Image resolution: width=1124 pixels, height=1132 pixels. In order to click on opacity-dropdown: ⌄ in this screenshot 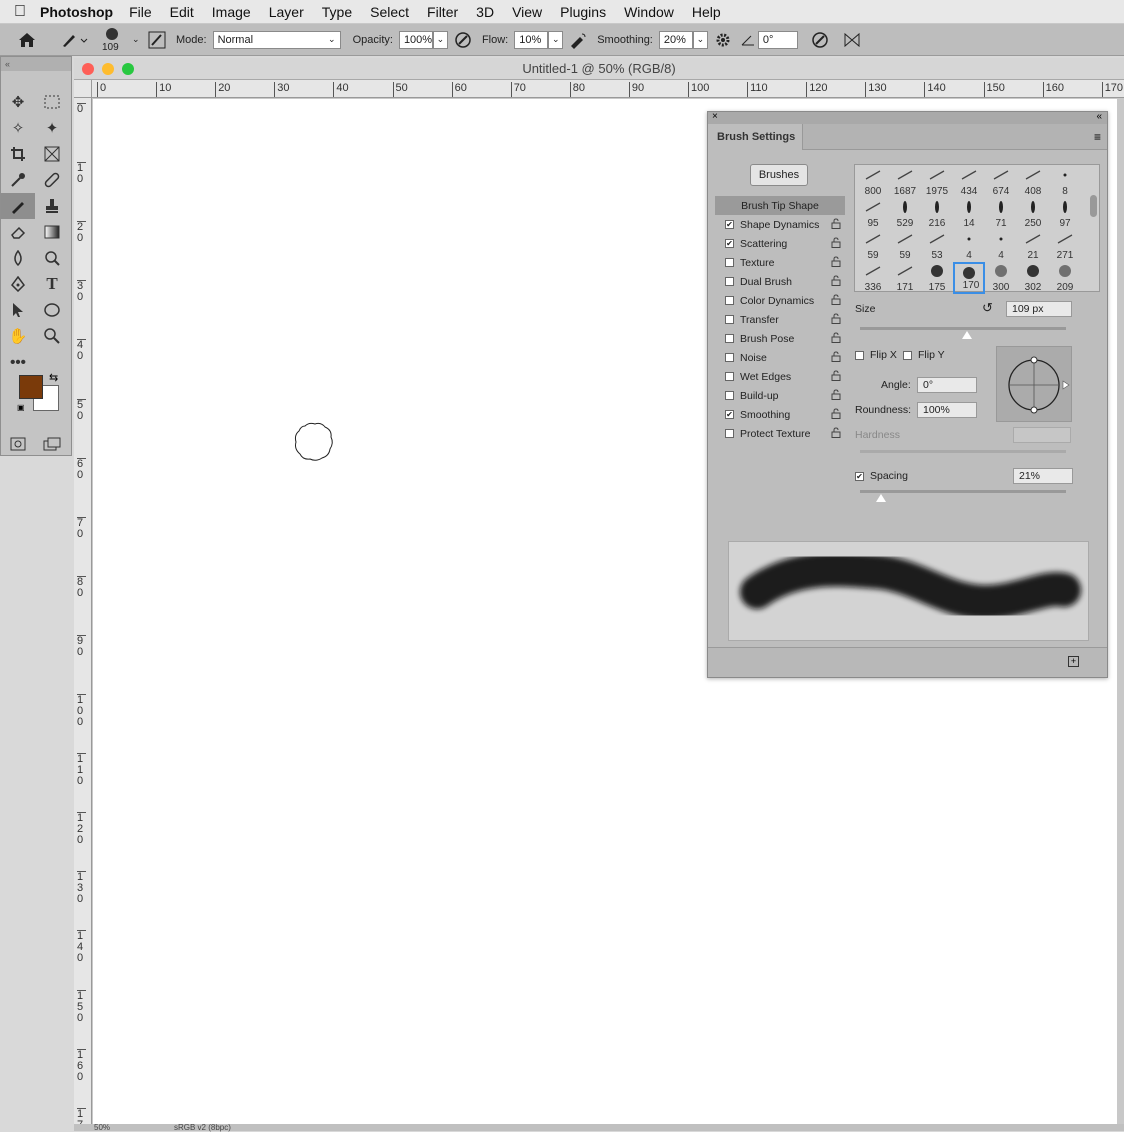, I will do `click(440, 39)`.